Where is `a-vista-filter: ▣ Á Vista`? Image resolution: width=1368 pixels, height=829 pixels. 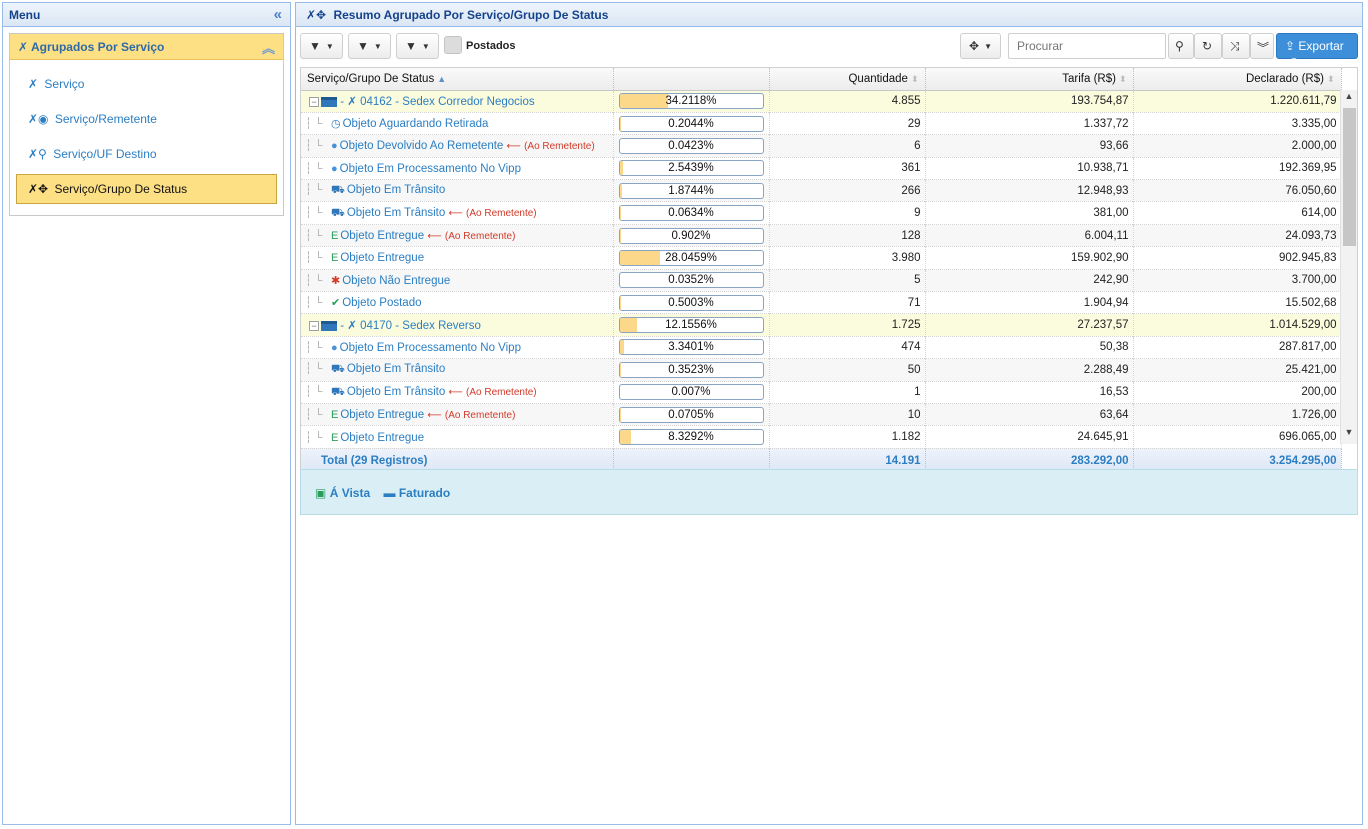
a-vista-filter: ▣ Á Vista is located at coordinates (344, 493).